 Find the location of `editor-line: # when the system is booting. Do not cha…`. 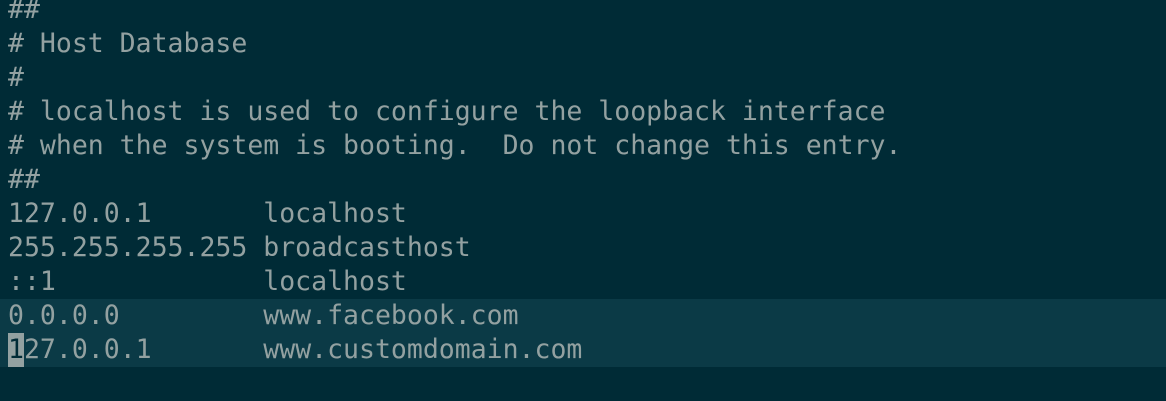

editor-line: # when the system is booting. Do not cha… is located at coordinates (583, 146).